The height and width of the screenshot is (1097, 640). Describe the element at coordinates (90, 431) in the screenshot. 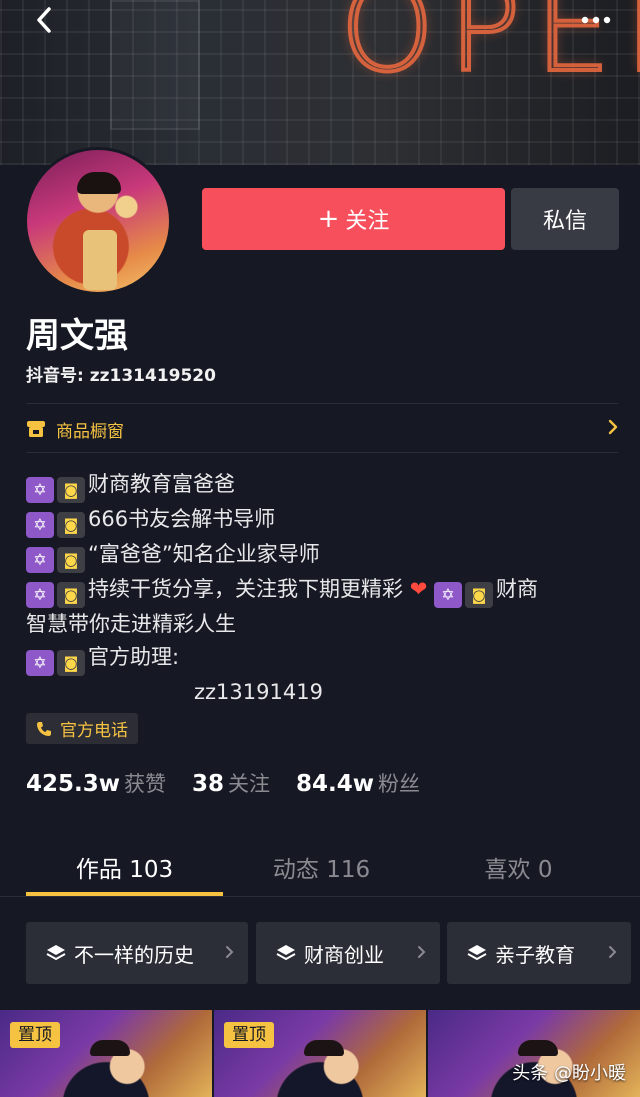

I see `shop-window-label: 商品橱窗` at that location.